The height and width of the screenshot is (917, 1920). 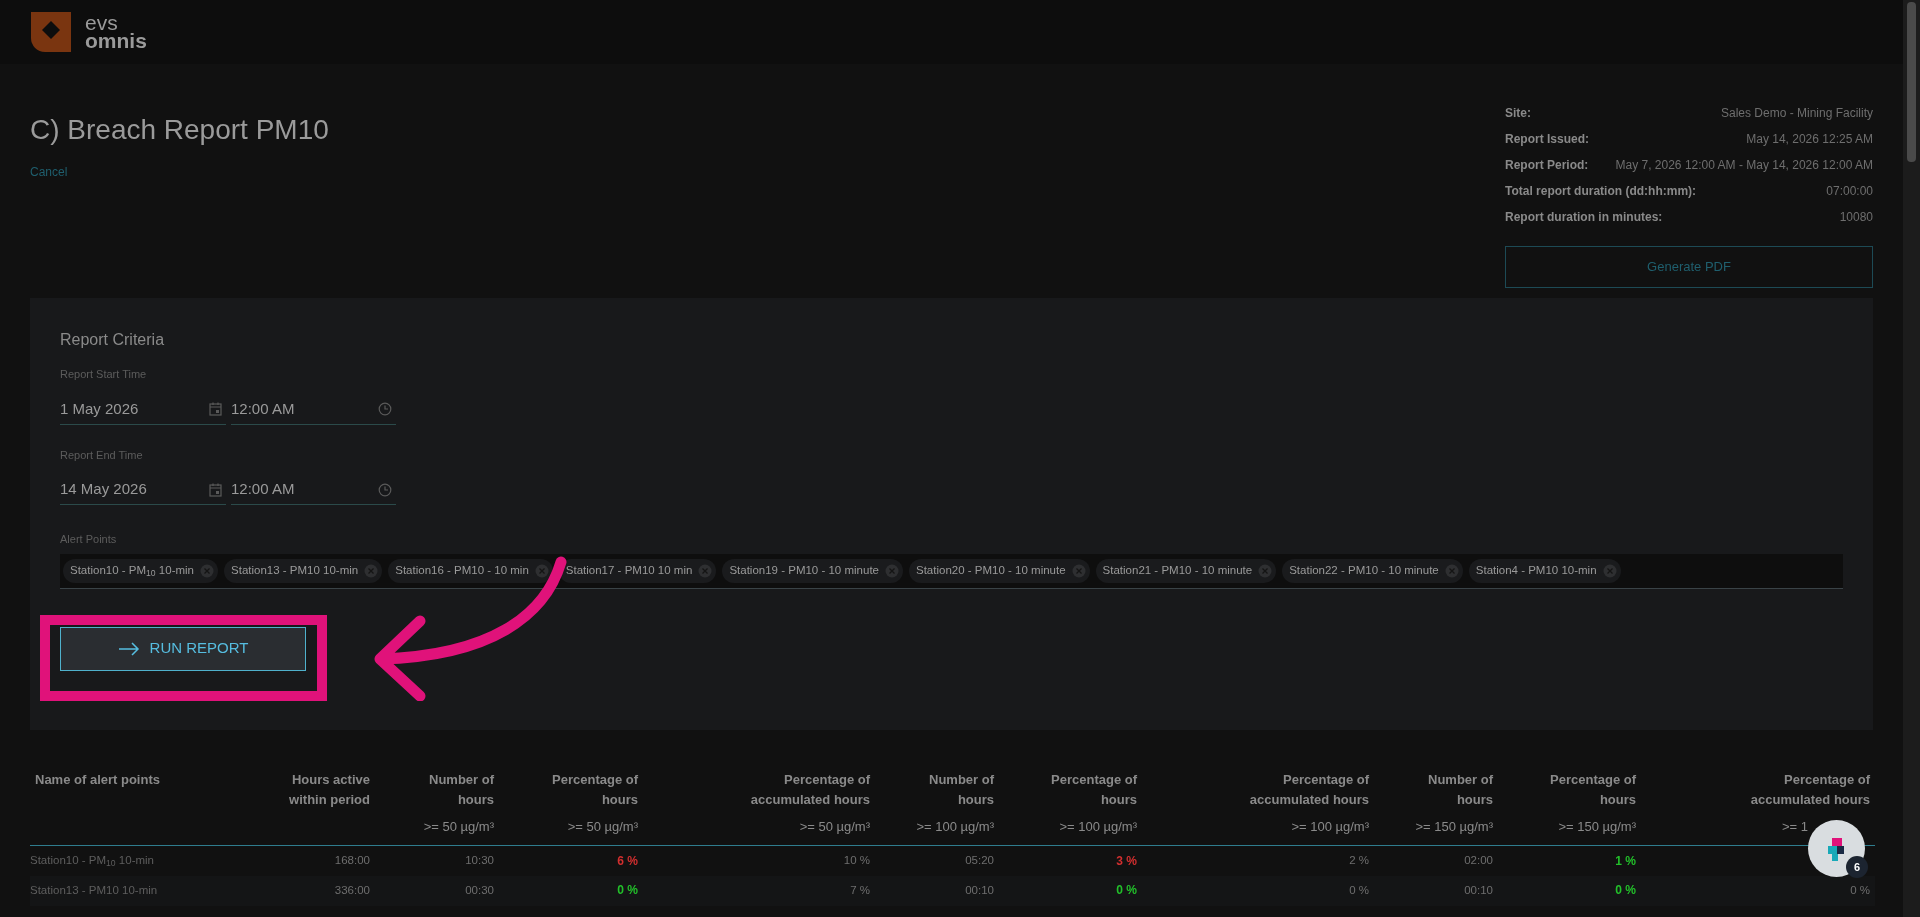 What do you see at coordinates (437, 860) in the screenshot?
I see `table-cell: 10:30` at bounding box center [437, 860].